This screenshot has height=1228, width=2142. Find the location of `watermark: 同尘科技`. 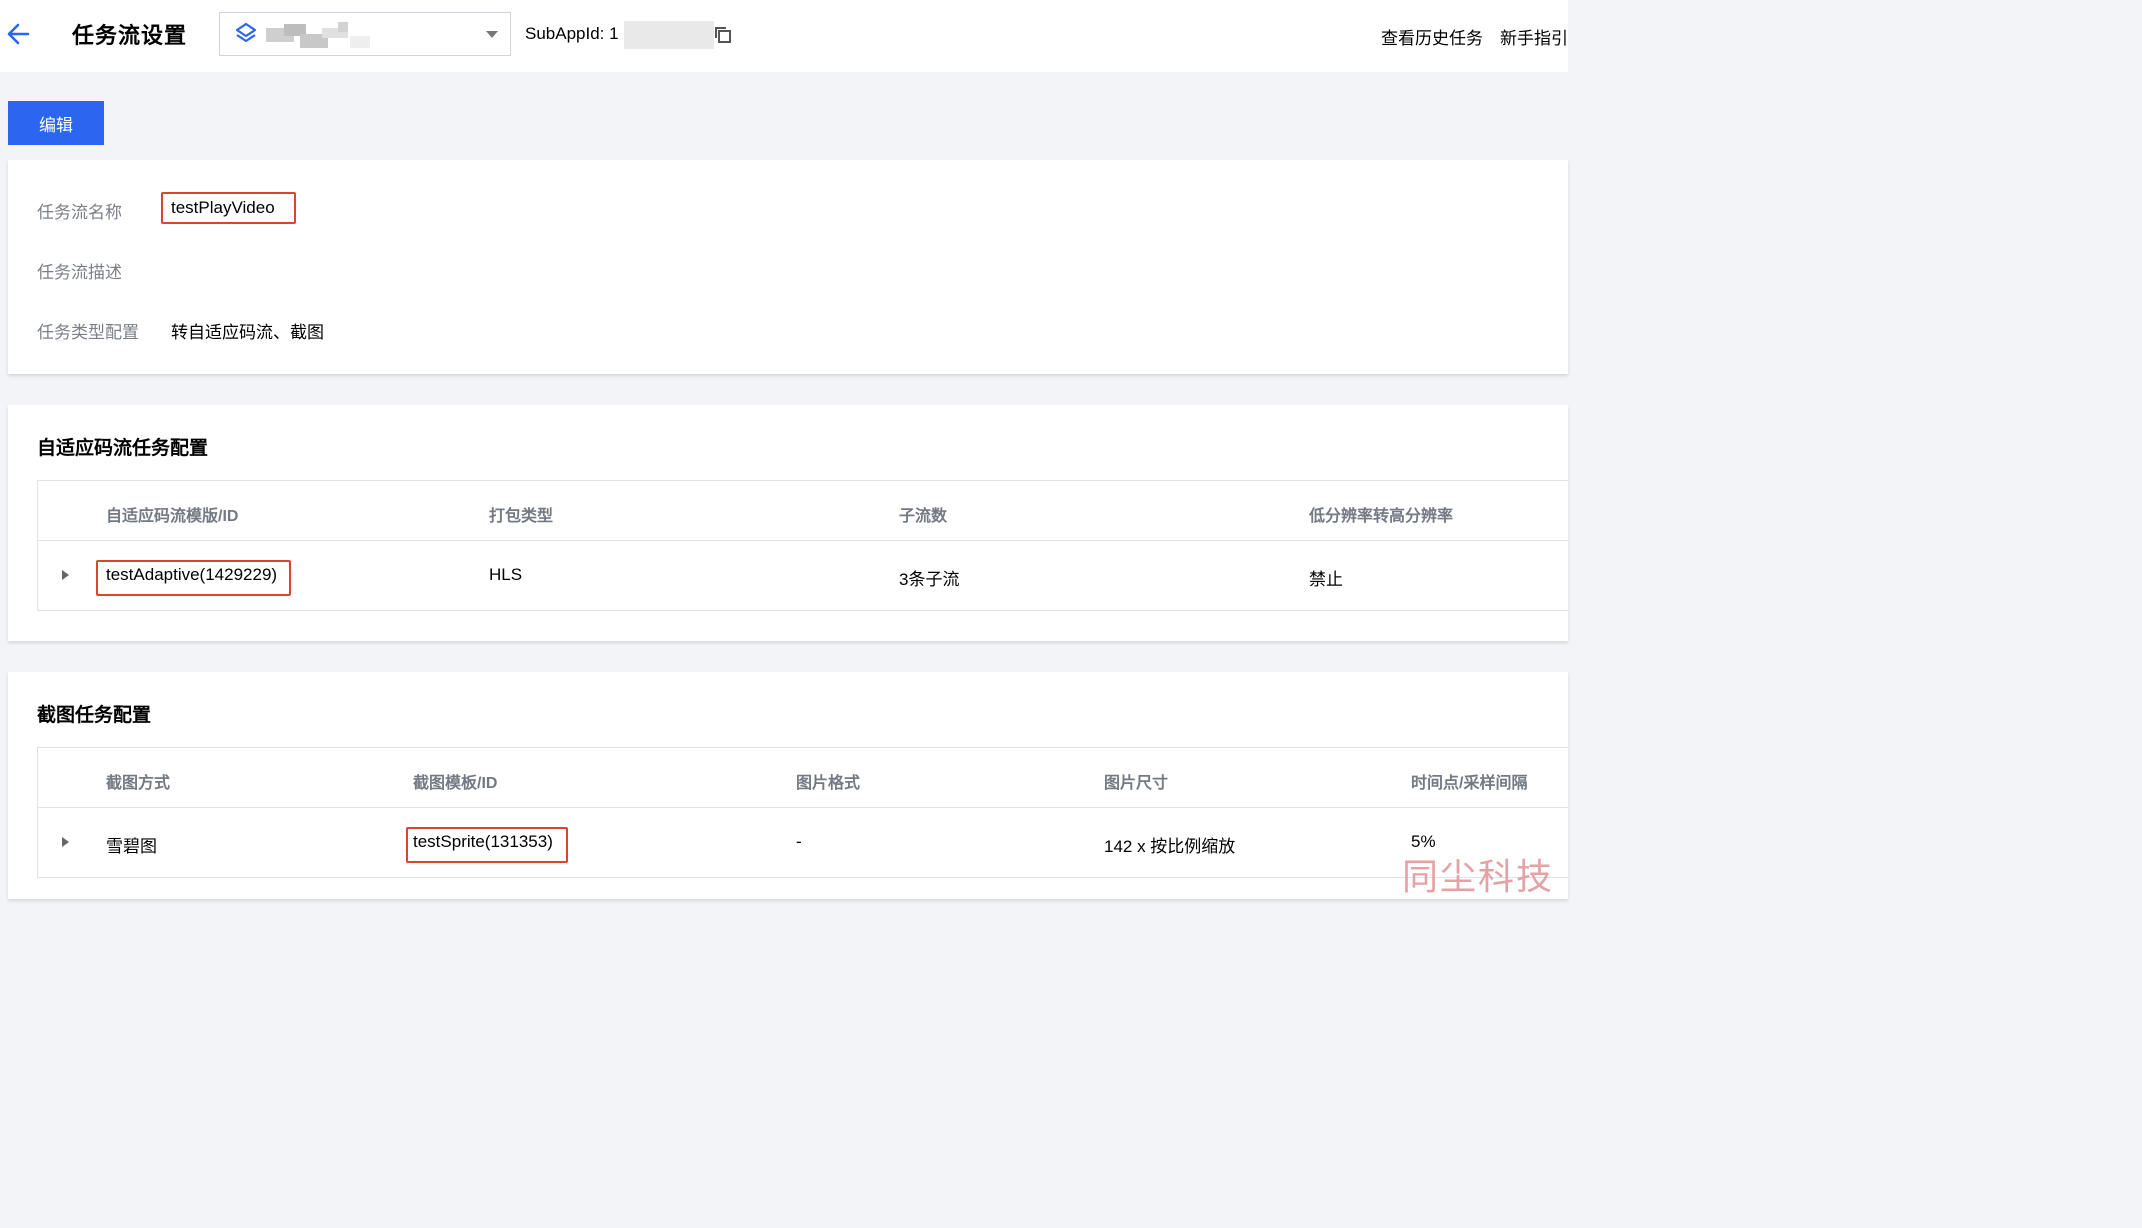

watermark: 同尘科技 is located at coordinates (1478, 877).